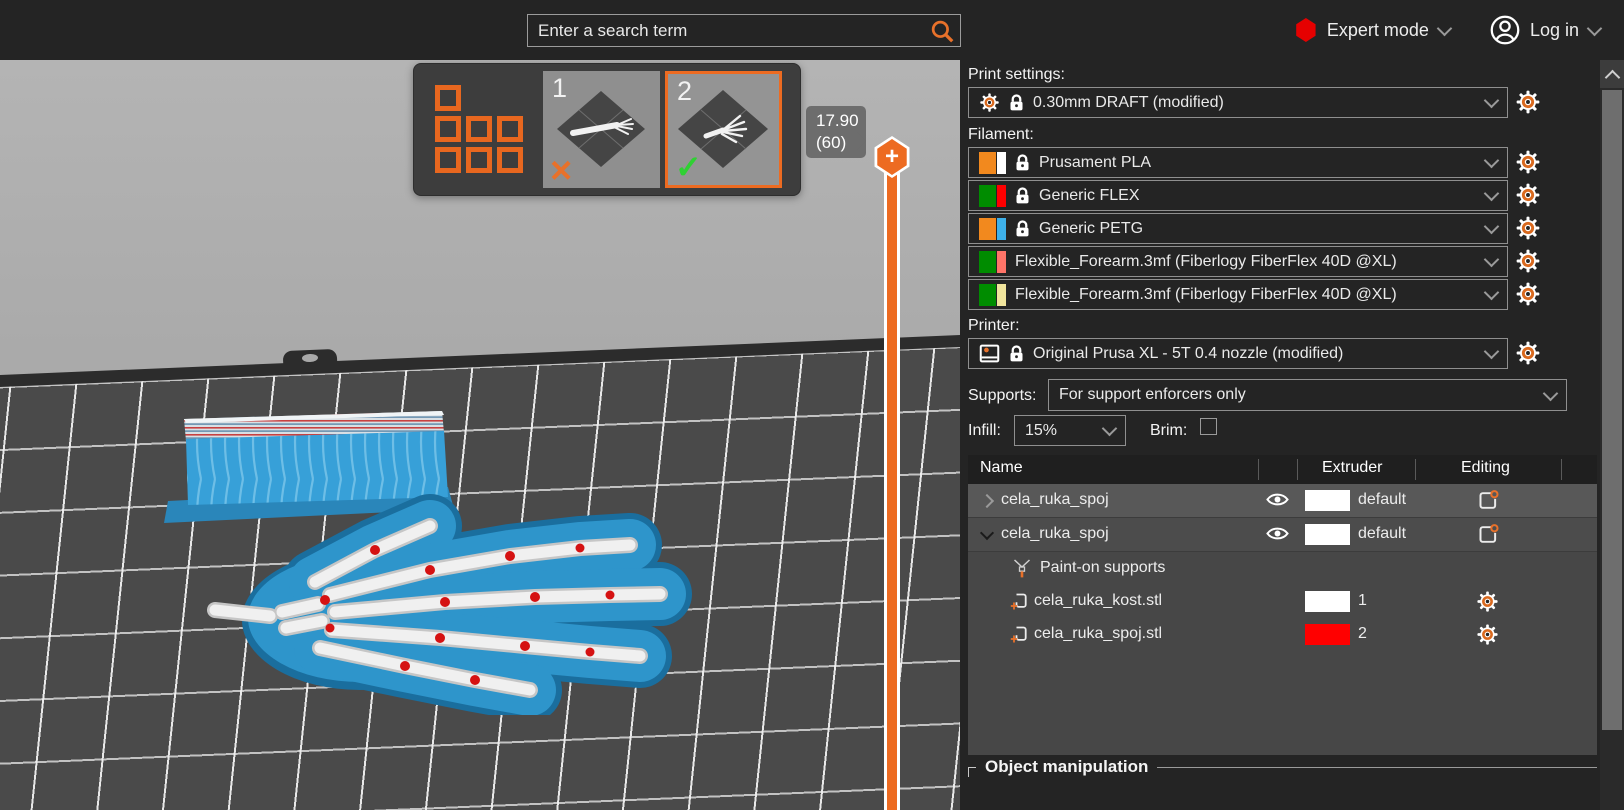  Describe the element at coordinates (1095, 162) in the screenshot. I see `filament-1-name: Prusament PLA` at that location.